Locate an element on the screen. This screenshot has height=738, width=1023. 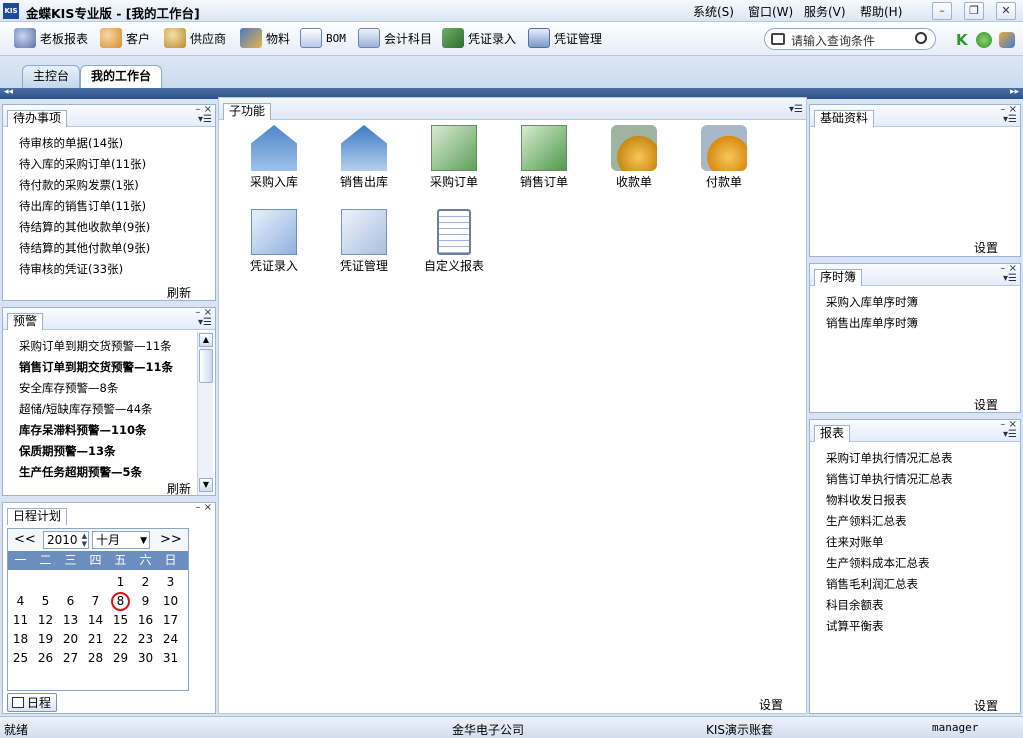
search-input: 请输入查询条件 is located at coordinates (850, 39).